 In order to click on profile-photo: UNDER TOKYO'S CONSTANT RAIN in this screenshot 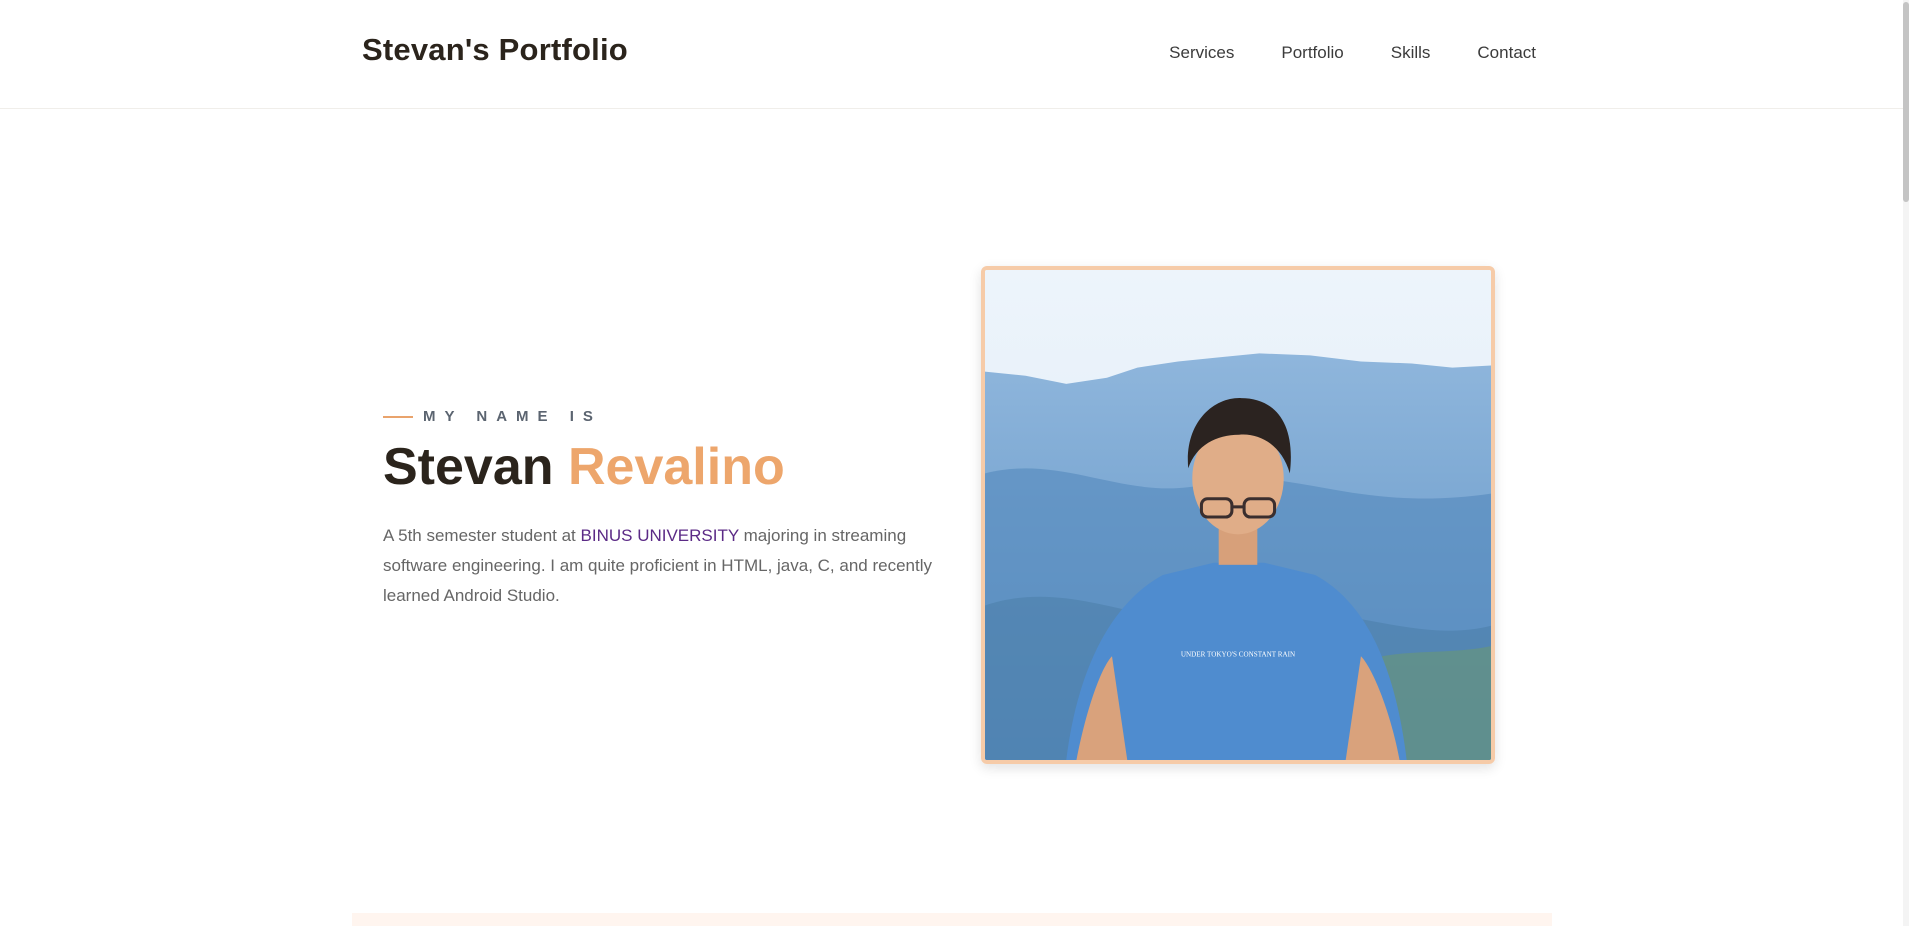, I will do `click(1238, 515)`.